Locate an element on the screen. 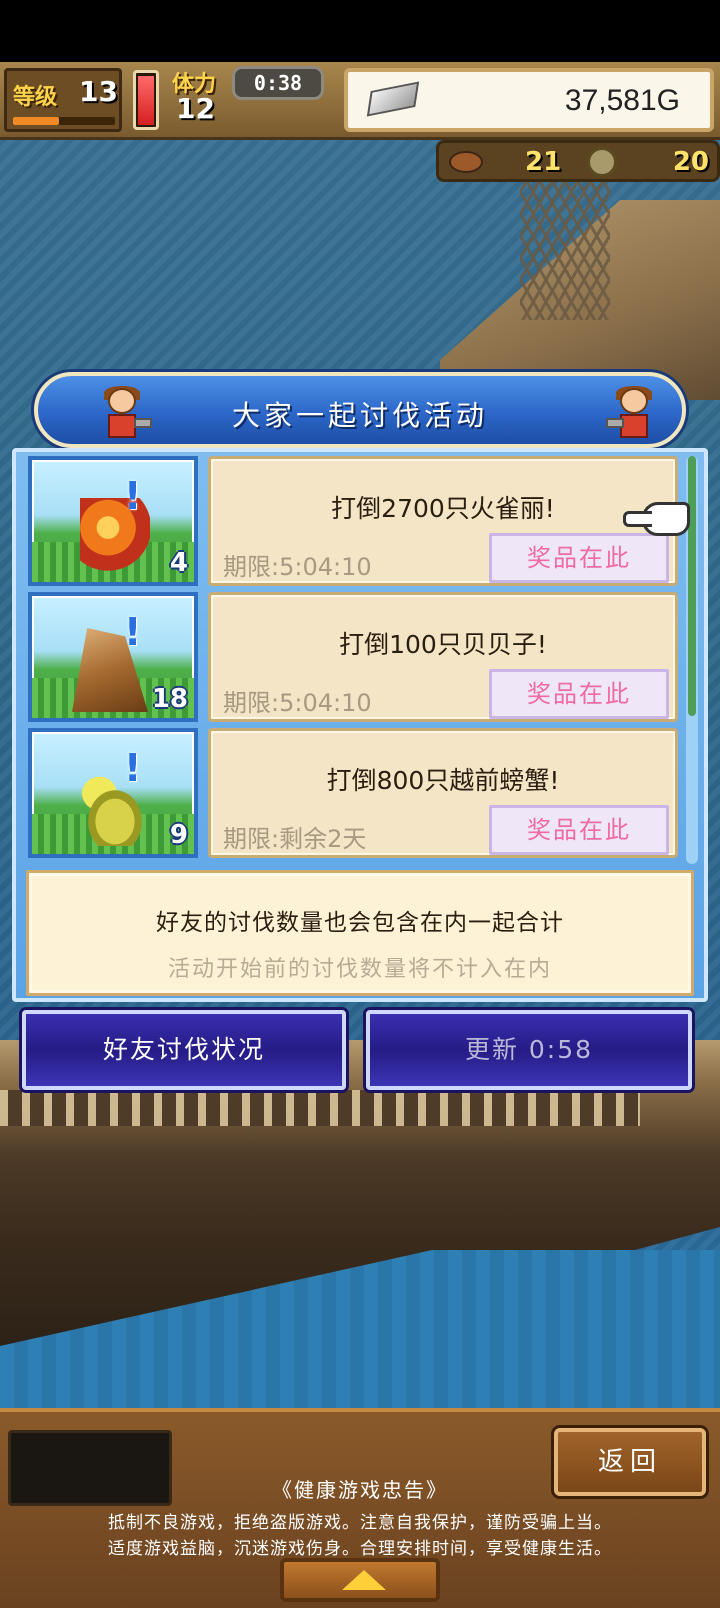 The image size is (720, 1608). mission-item: ! 18 打倒100只贝贝子! 期限:5:04:10 奖品在此 is located at coordinates (354, 657).